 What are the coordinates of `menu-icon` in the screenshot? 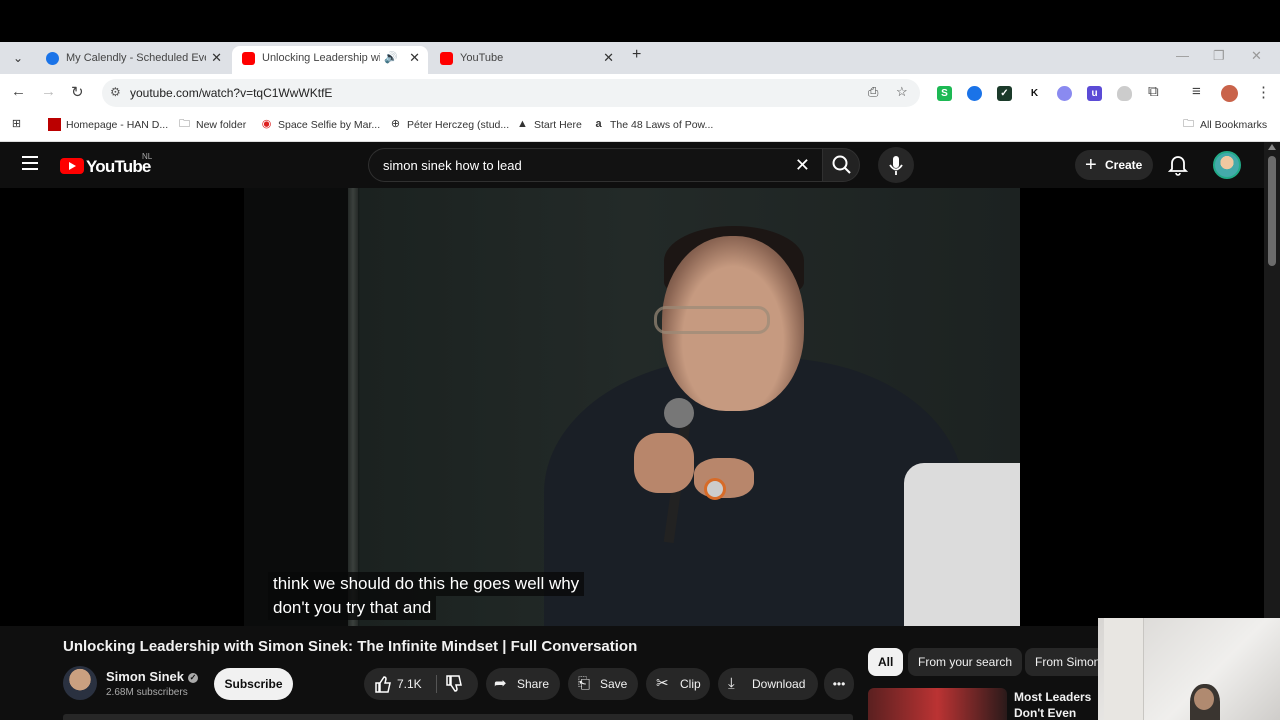 It's located at (30, 163).